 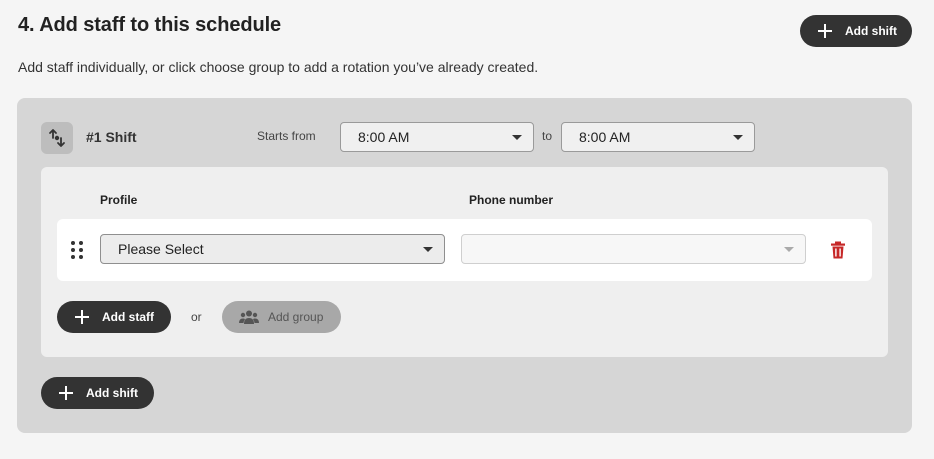 What do you see at coordinates (286, 136) in the screenshot?
I see `starts-from-label: Starts from` at bounding box center [286, 136].